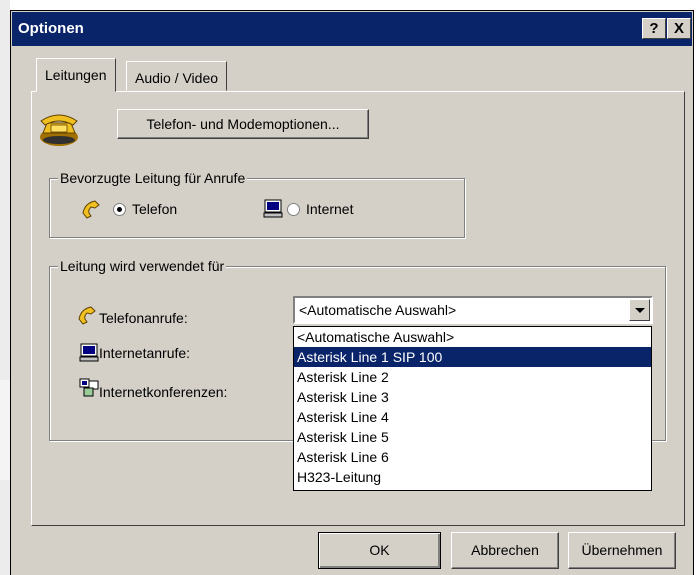 The width and height of the screenshot is (700, 575). What do you see at coordinates (155, 209) in the screenshot?
I see `radio-telefon-label: Telefon` at bounding box center [155, 209].